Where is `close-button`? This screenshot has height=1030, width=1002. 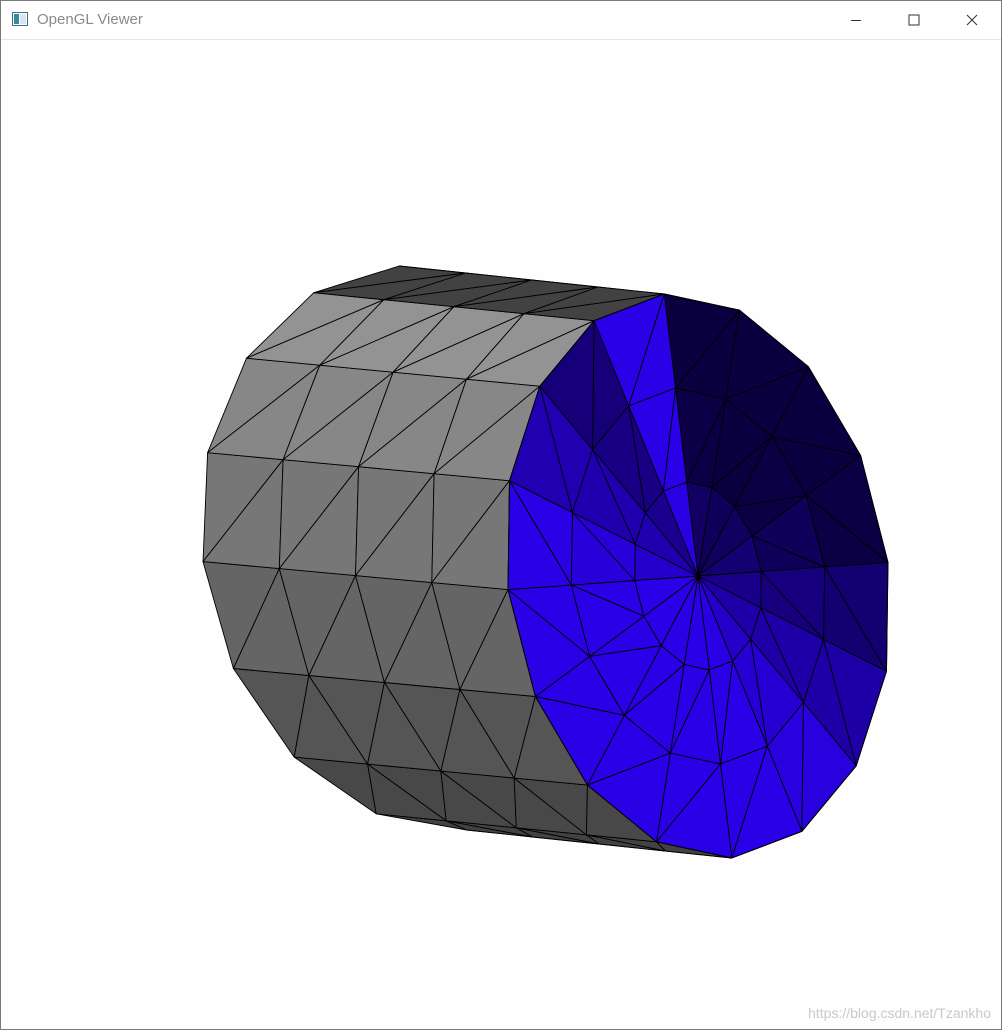
close-button is located at coordinates (972, 20).